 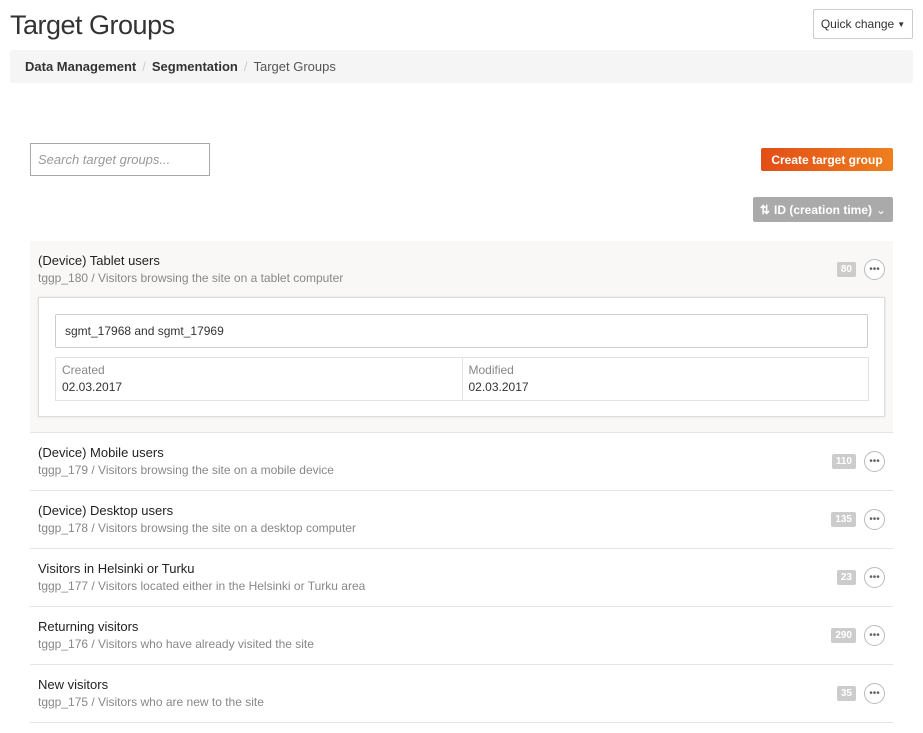 I want to click on created-date: 02.03.2017, so click(x=92, y=387).